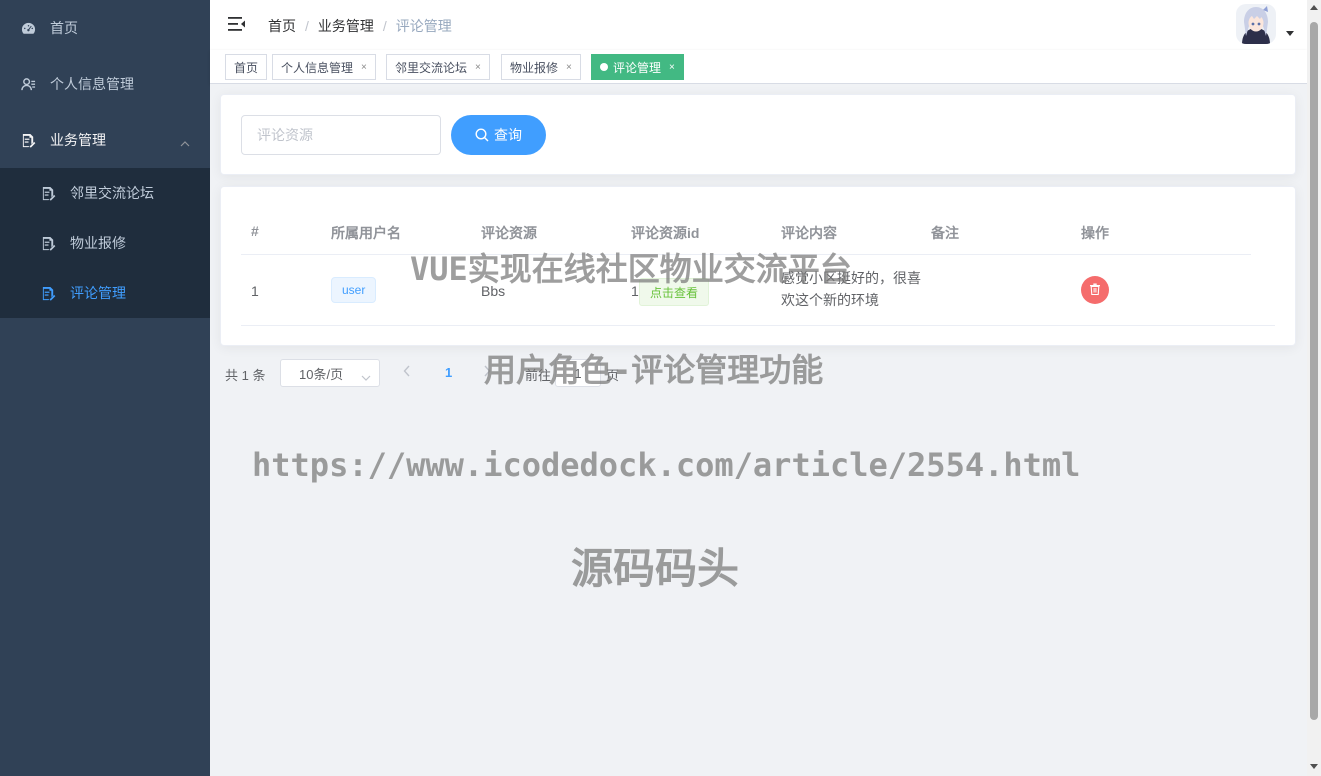  What do you see at coordinates (282, 26) in the screenshot?
I see `breadcrumb-item-home: 首页` at bounding box center [282, 26].